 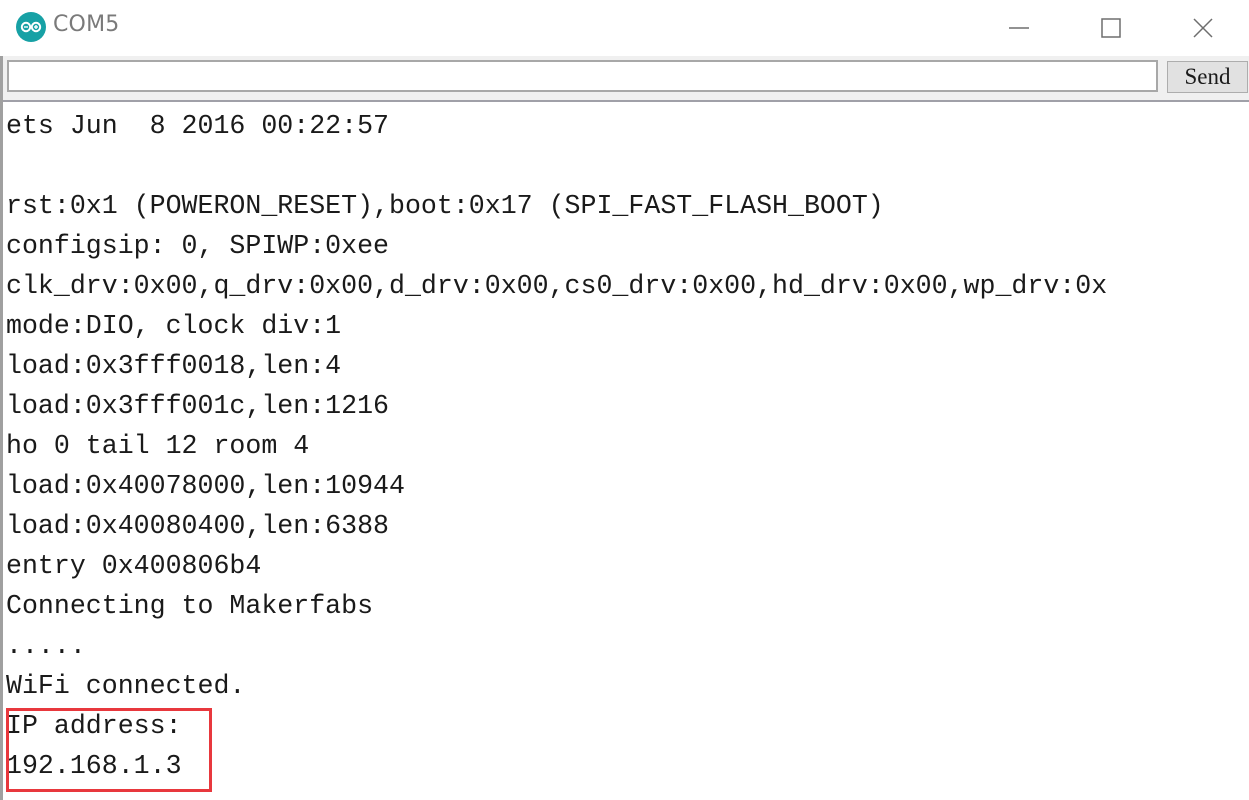 What do you see at coordinates (31, 27) in the screenshot?
I see `arduino-logo-icon` at bounding box center [31, 27].